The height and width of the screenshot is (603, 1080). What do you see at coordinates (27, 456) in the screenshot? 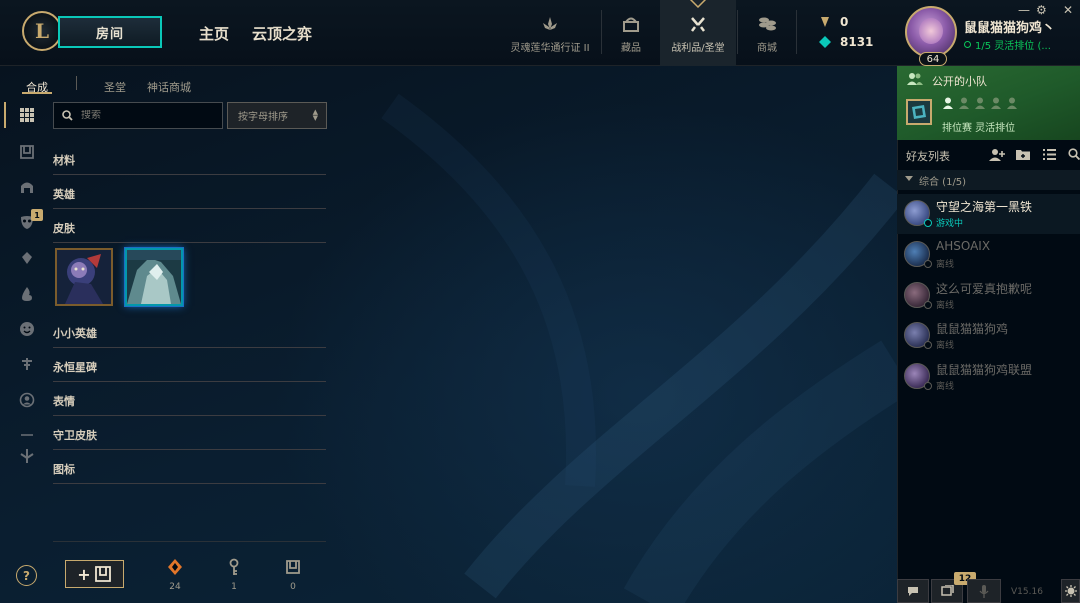
I see `misc-loot-icon` at bounding box center [27, 456].